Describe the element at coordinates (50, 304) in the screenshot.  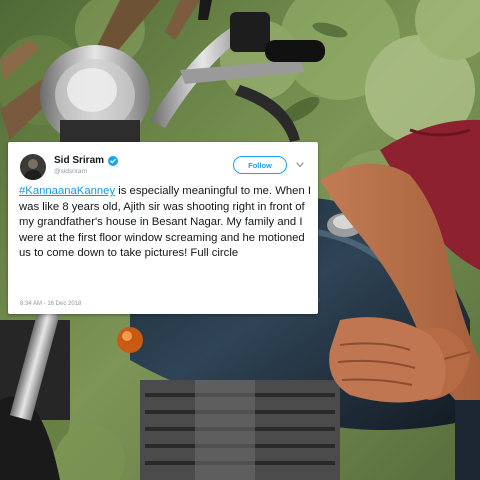
I see `tweet-timestamp: 8:34 AM - 16 Dec 2018` at that location.